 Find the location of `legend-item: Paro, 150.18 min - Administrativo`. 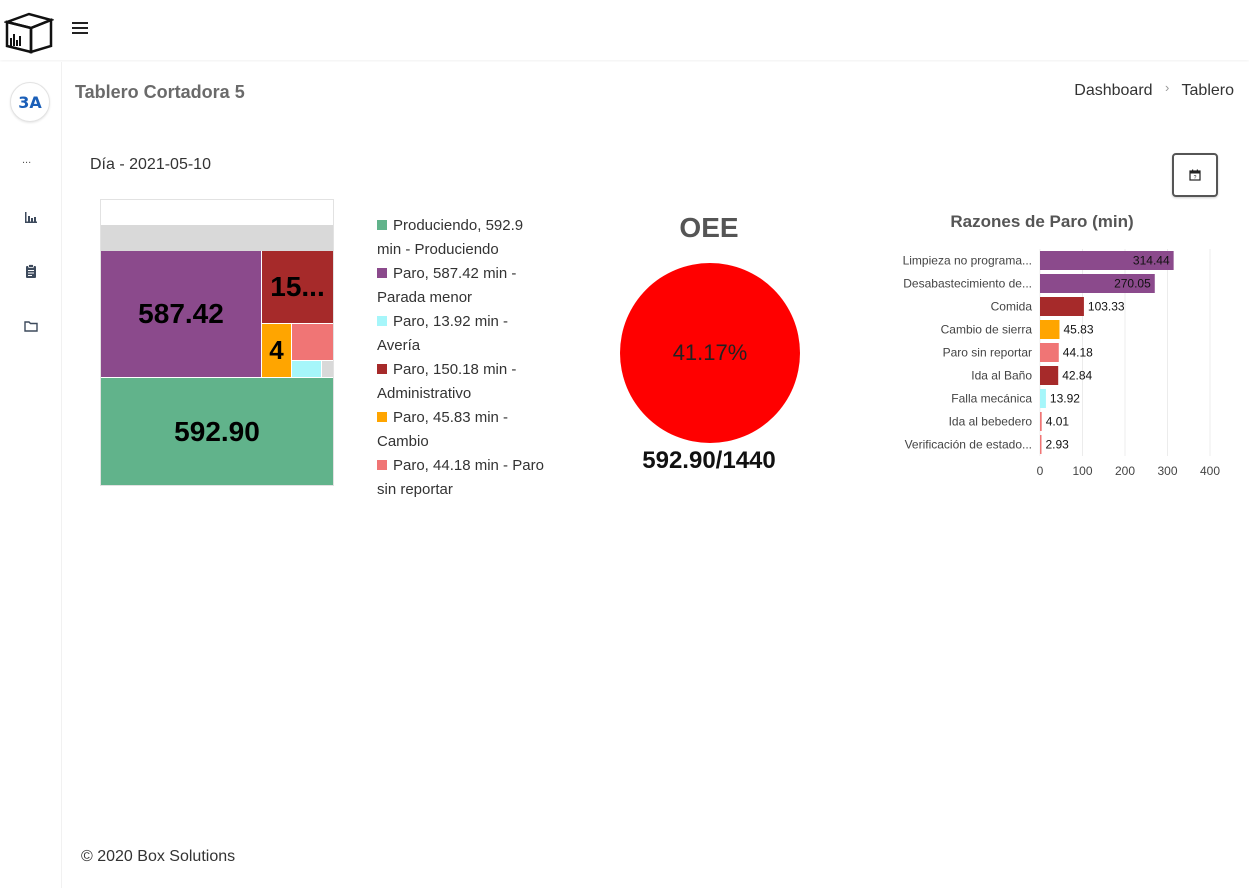

legend-item: Paro, 150.18 min - Administrativo is located at coordinates (462, 382).